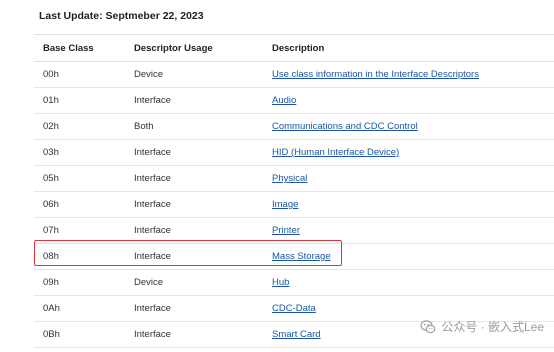 The image size is (554, 352). I want to click on last-update-label: Last Update: Septmeber 22, 2023, so click(121, 16).